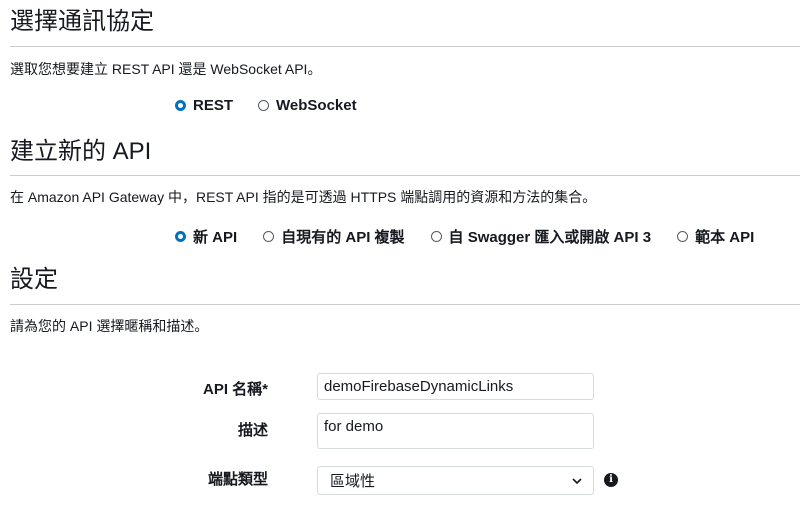  What do you see at coordinates (725, 237) in the screenshot?
I see `radio-example-api-label: 範本 API` at bounding box center [725, 237].